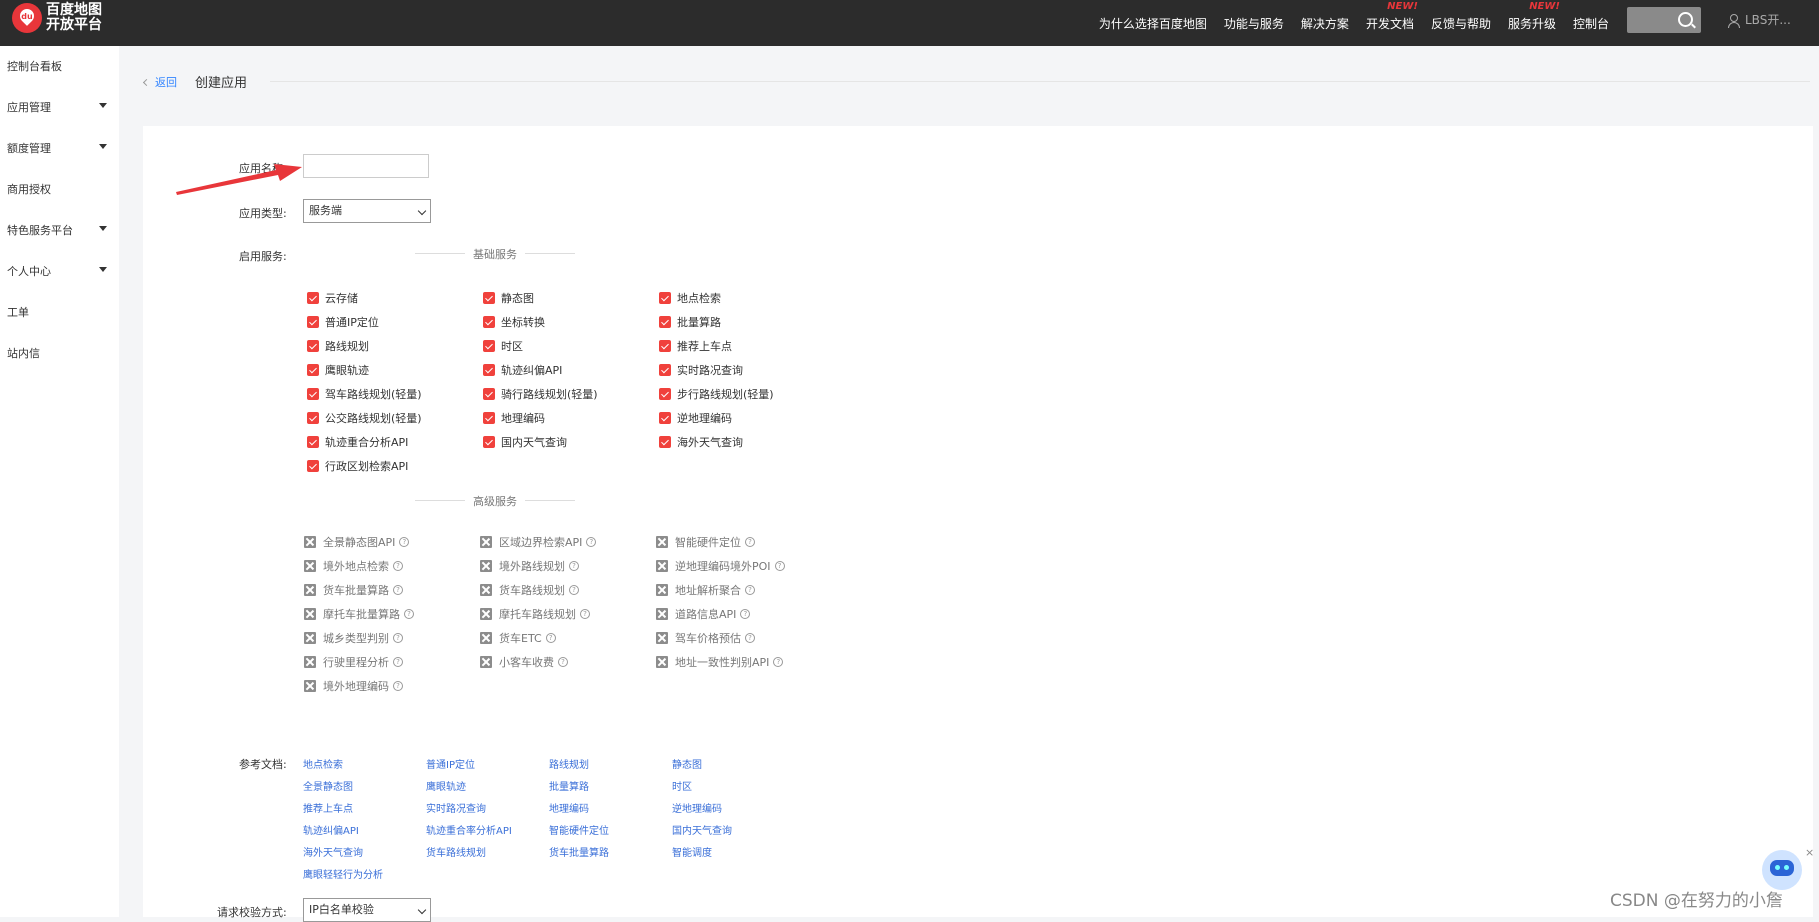 Image resolution: width=1819 pixels, height=922 pixels. What do you see at coordinates (569, 807) in the screenshot?
I see `doc-link: 地理编码` at bounding box center [569, 807].